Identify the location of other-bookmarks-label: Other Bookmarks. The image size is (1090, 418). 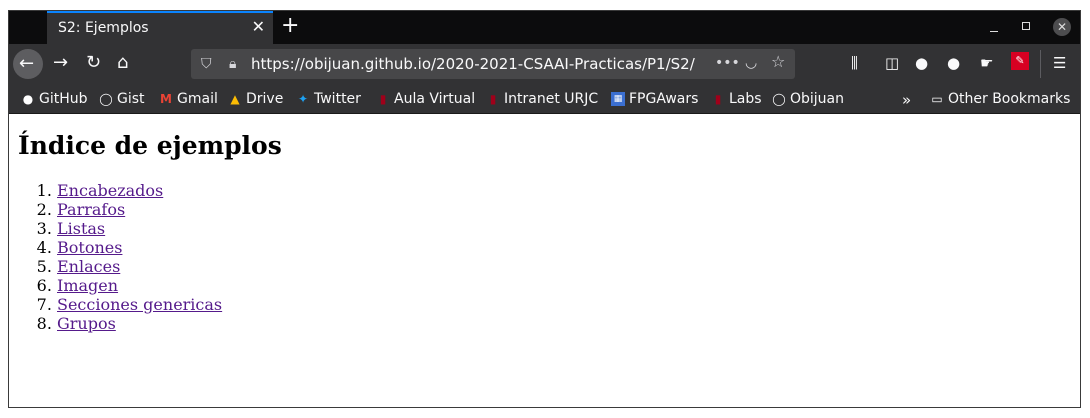
(1009, 99).